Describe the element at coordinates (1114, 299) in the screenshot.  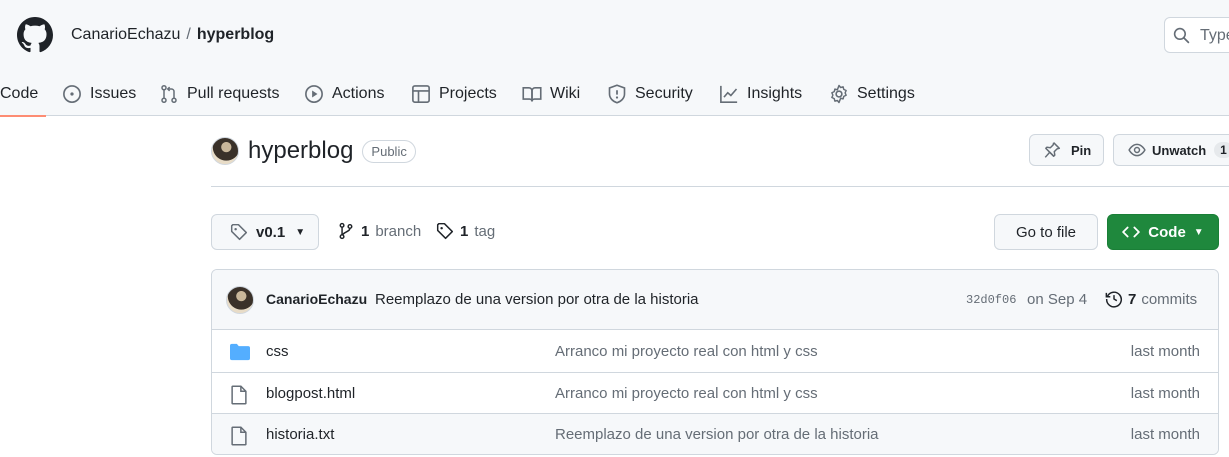
I see `history-icon` at that location.